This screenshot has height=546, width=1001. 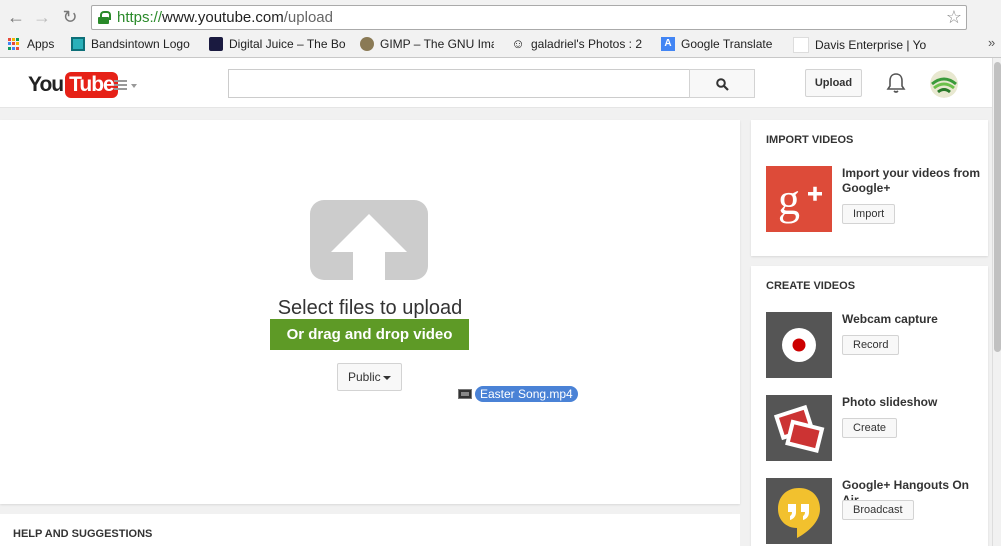 I want to click on youtube-logo: You Tube, so click(x=73, y=85).